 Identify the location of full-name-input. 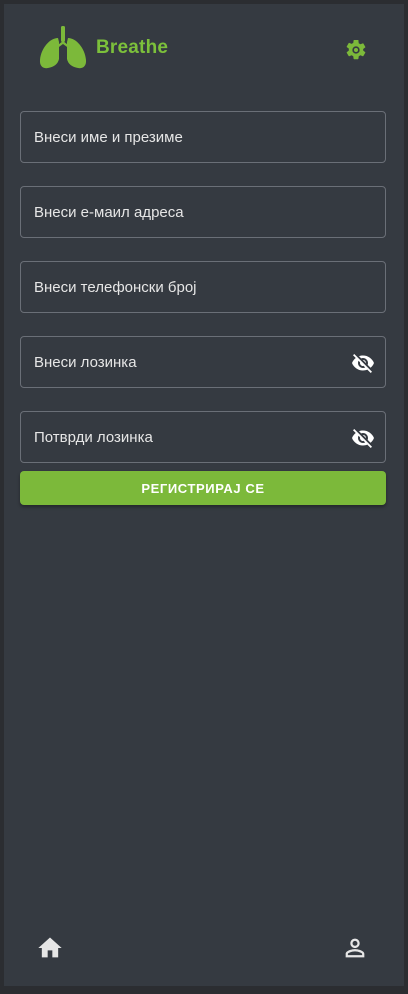
(203, 137).